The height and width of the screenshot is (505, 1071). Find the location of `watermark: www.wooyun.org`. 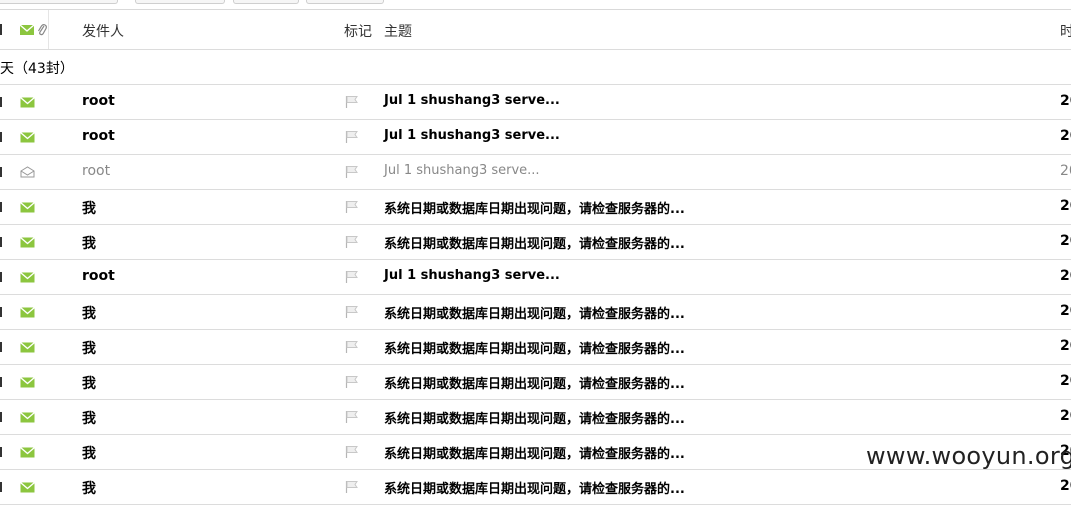

watermark: www.wooyun.org is located at coordinates (968, 456).